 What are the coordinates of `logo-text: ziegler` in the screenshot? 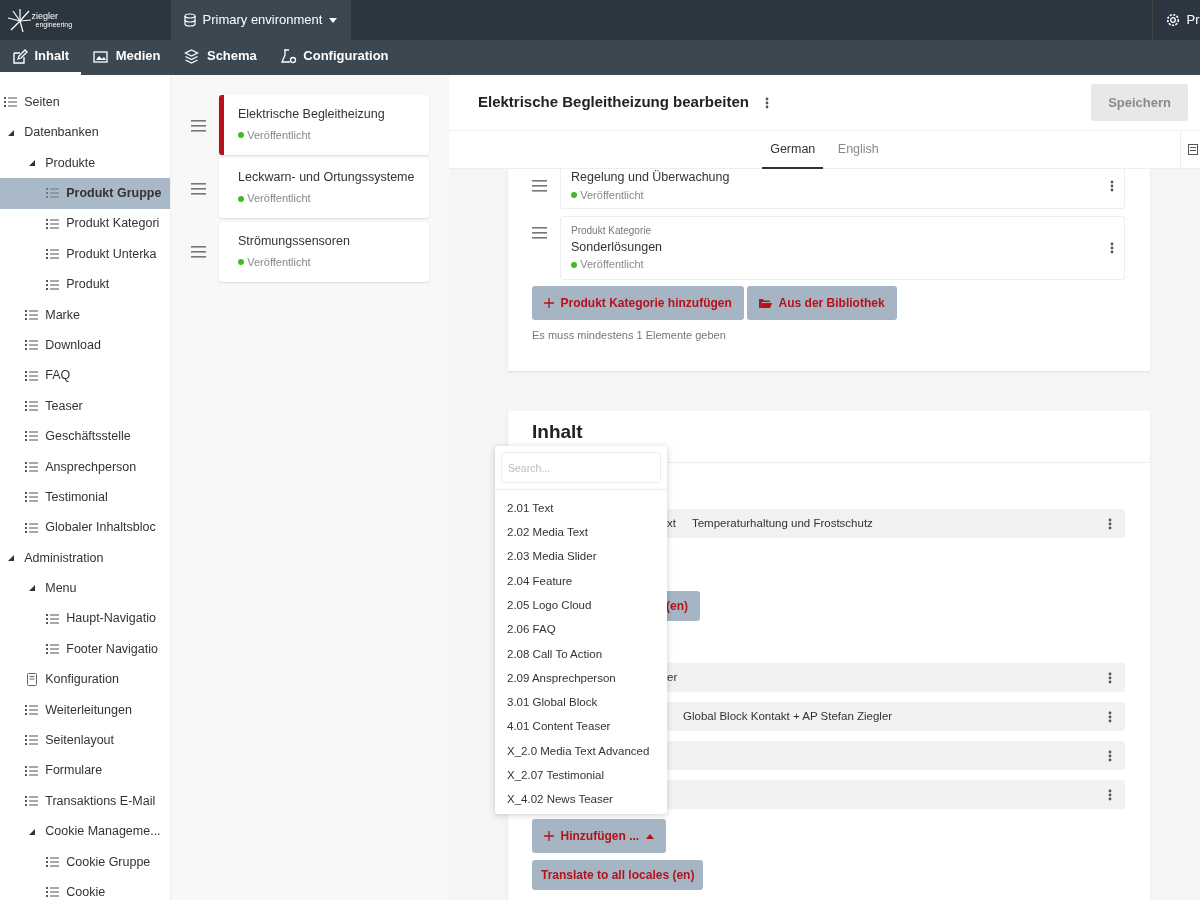 It's located at (45, 16).